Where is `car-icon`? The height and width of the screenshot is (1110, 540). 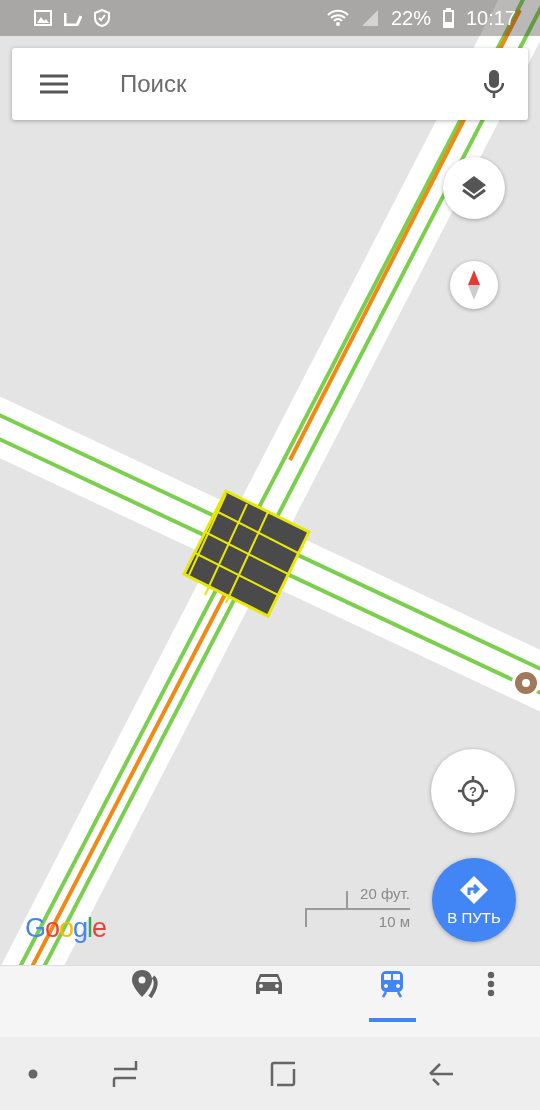
car-icon is located at coordinates (269, 984).